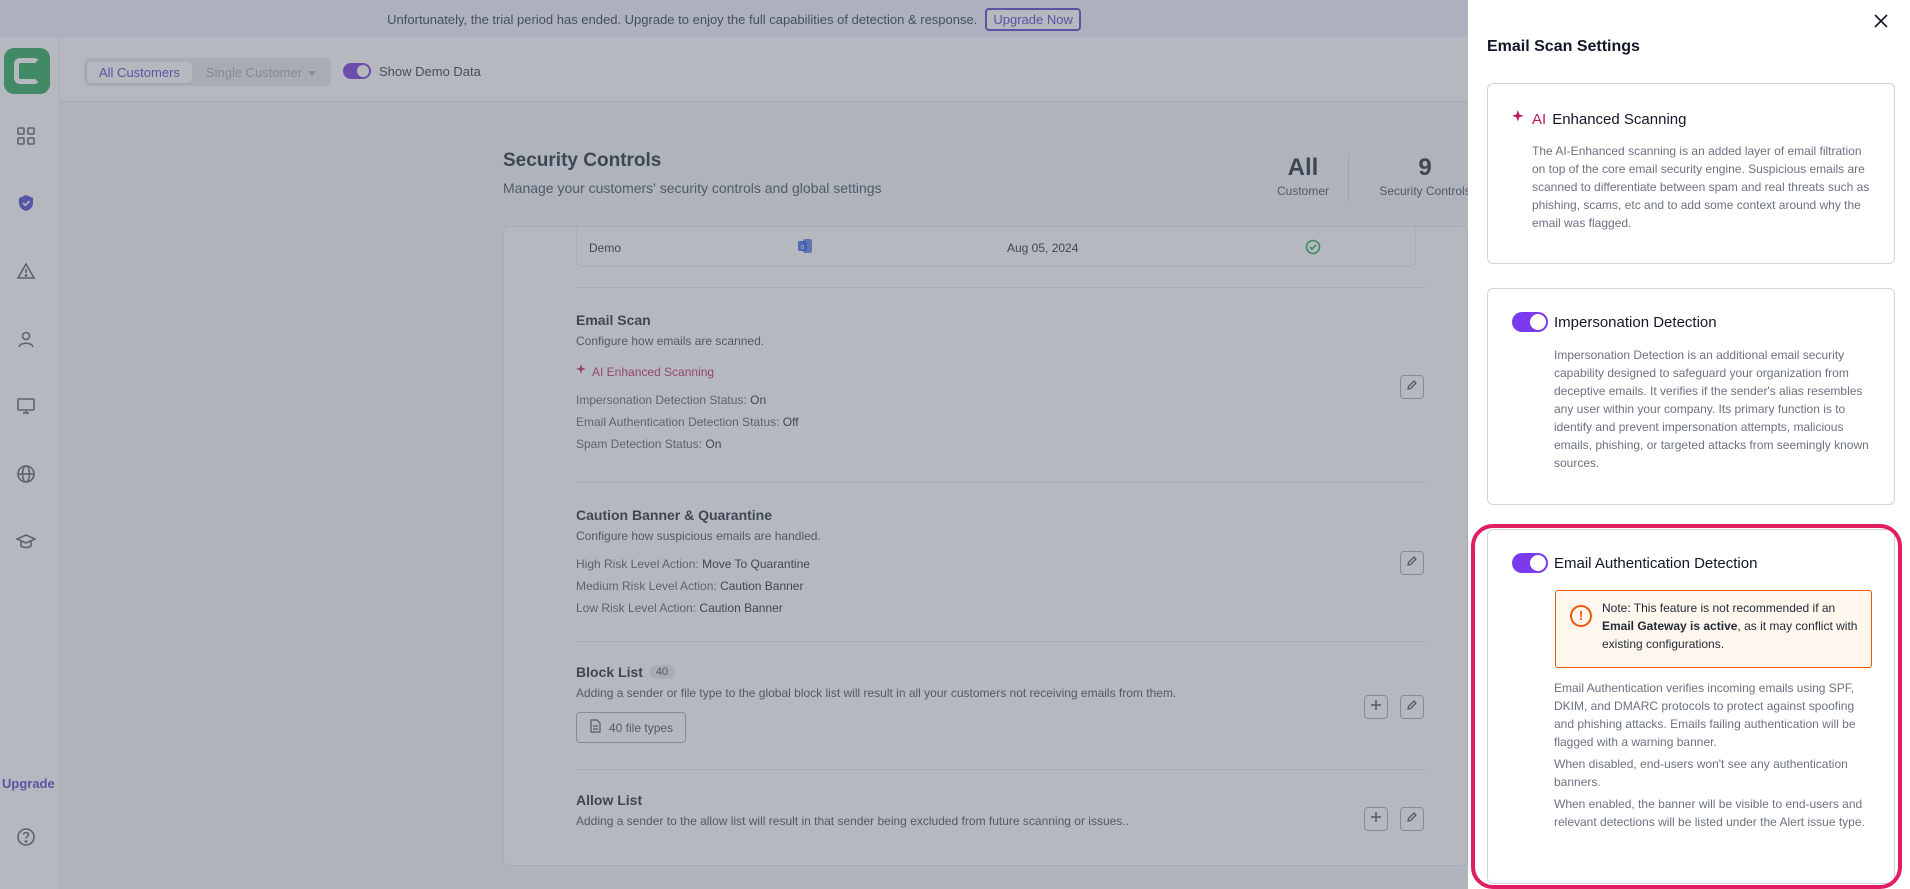 The image size is (1910, 889). I want to click on ai-scanning-title: Enhanced Scanning, so click(1619, 119).